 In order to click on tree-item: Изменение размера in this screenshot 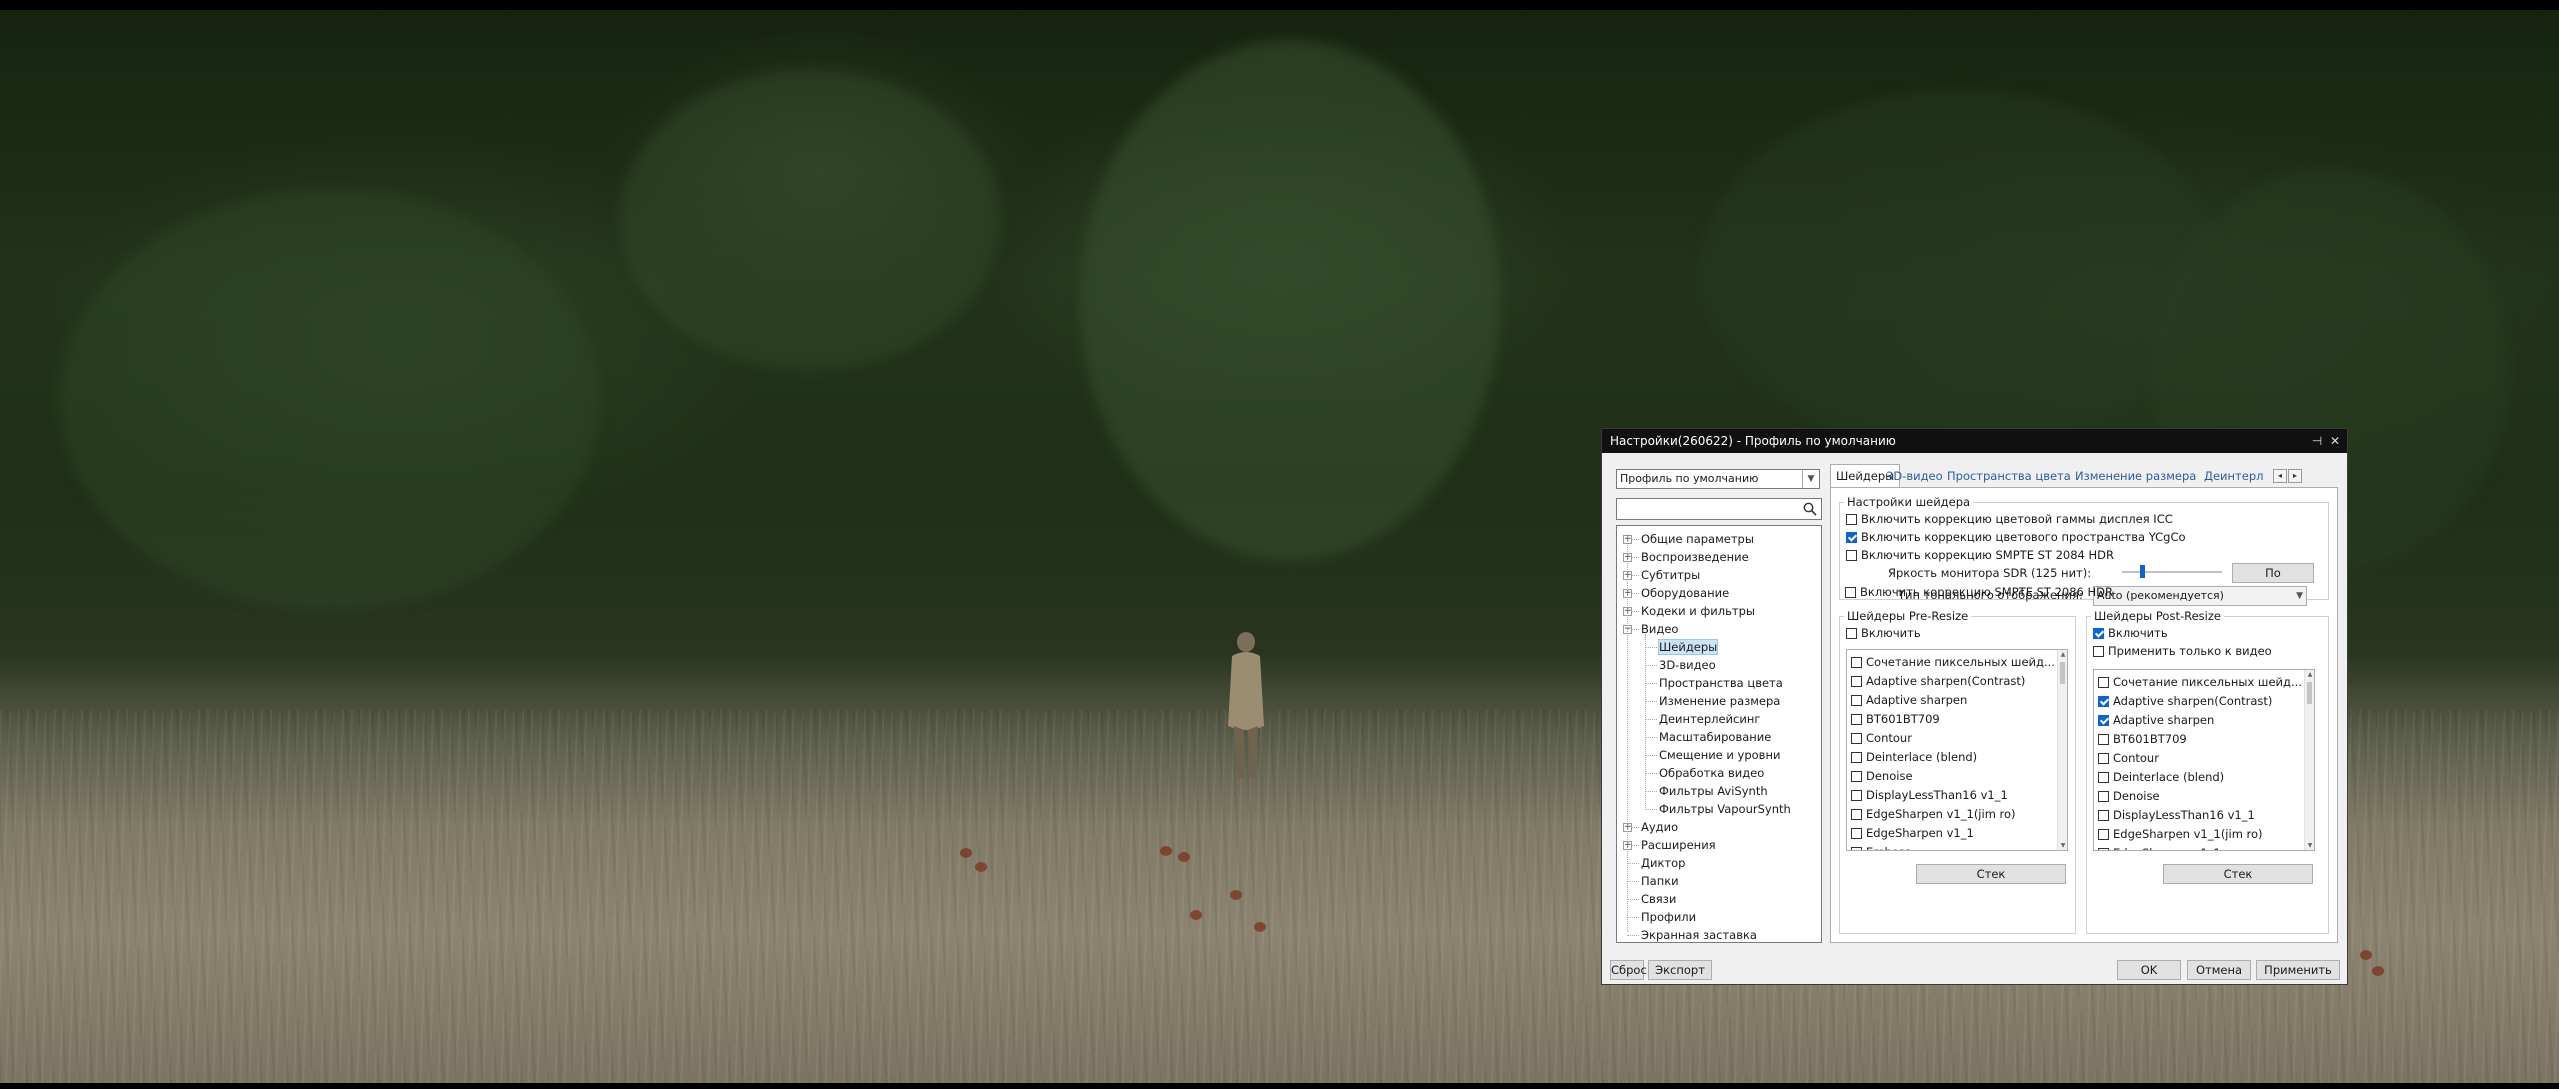, I will do `click(1719, 701)`.